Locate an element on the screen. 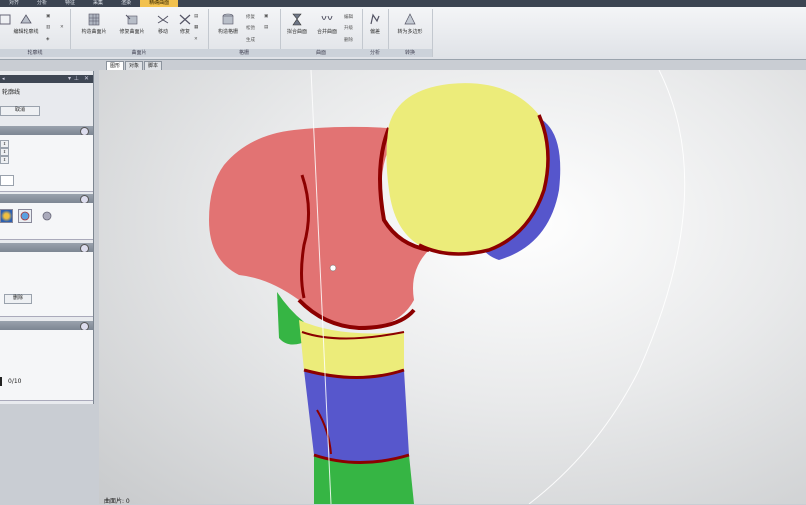 This screenshot has width=806, height=505. tab-render: 渲染 is located at coordinates (126, 3).